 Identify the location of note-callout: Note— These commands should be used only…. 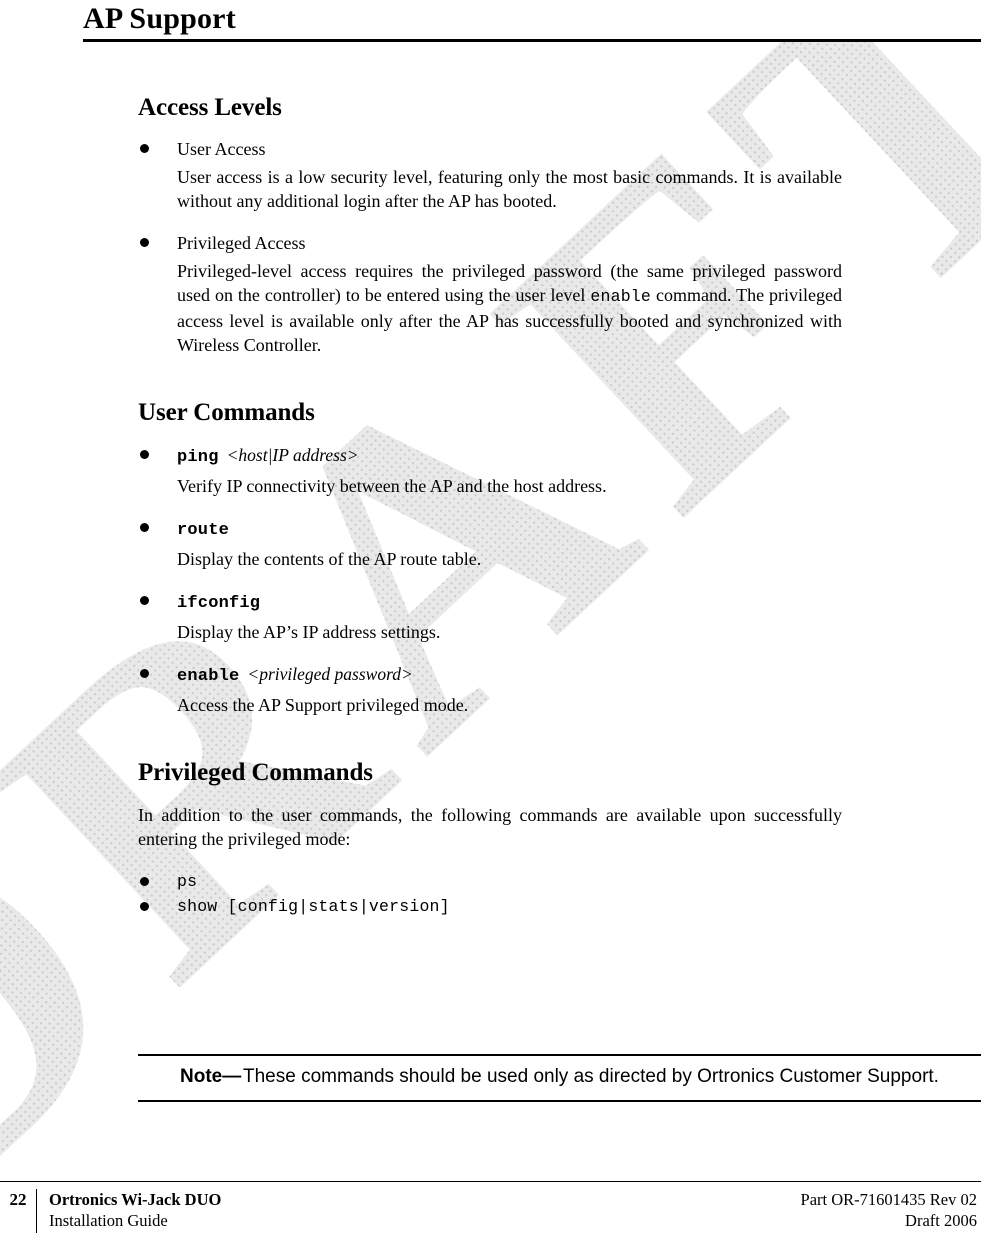
(559, 1078).